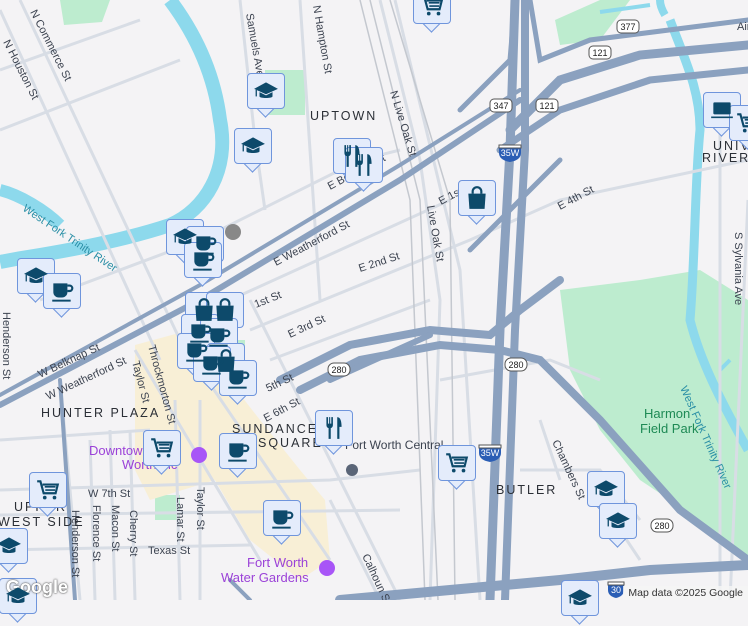  What do you see at coordinates (667, 413) in the screenshot?
I see `svg-text: Harmon` at bounding box center [667, 413].